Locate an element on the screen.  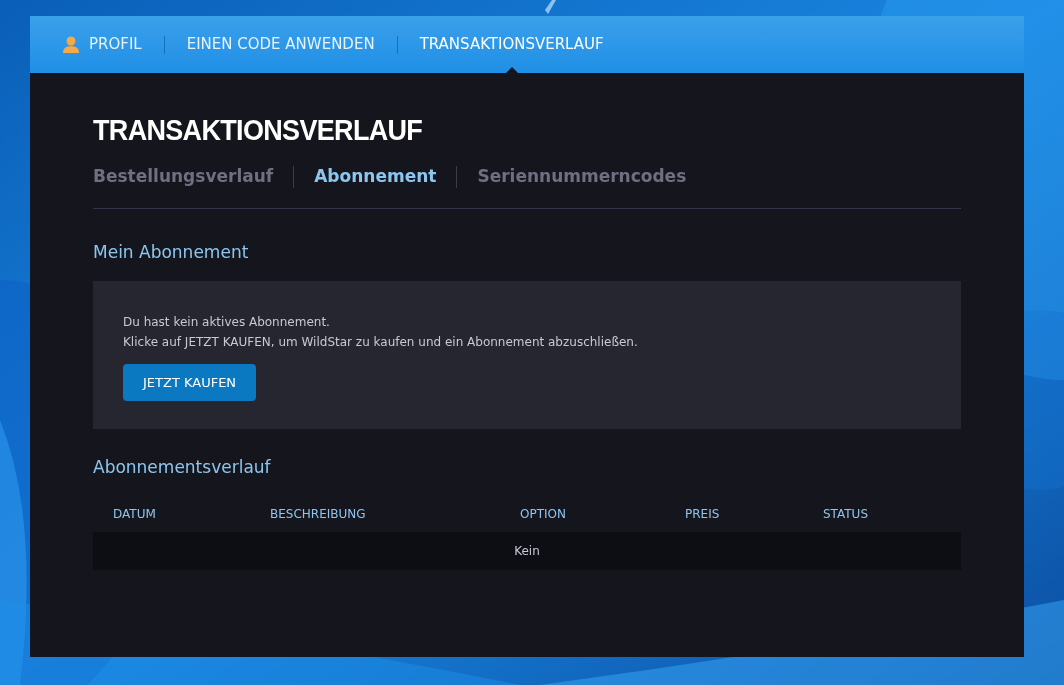
tab: Bestellungsverlauf is located at coordinates (183, 177).